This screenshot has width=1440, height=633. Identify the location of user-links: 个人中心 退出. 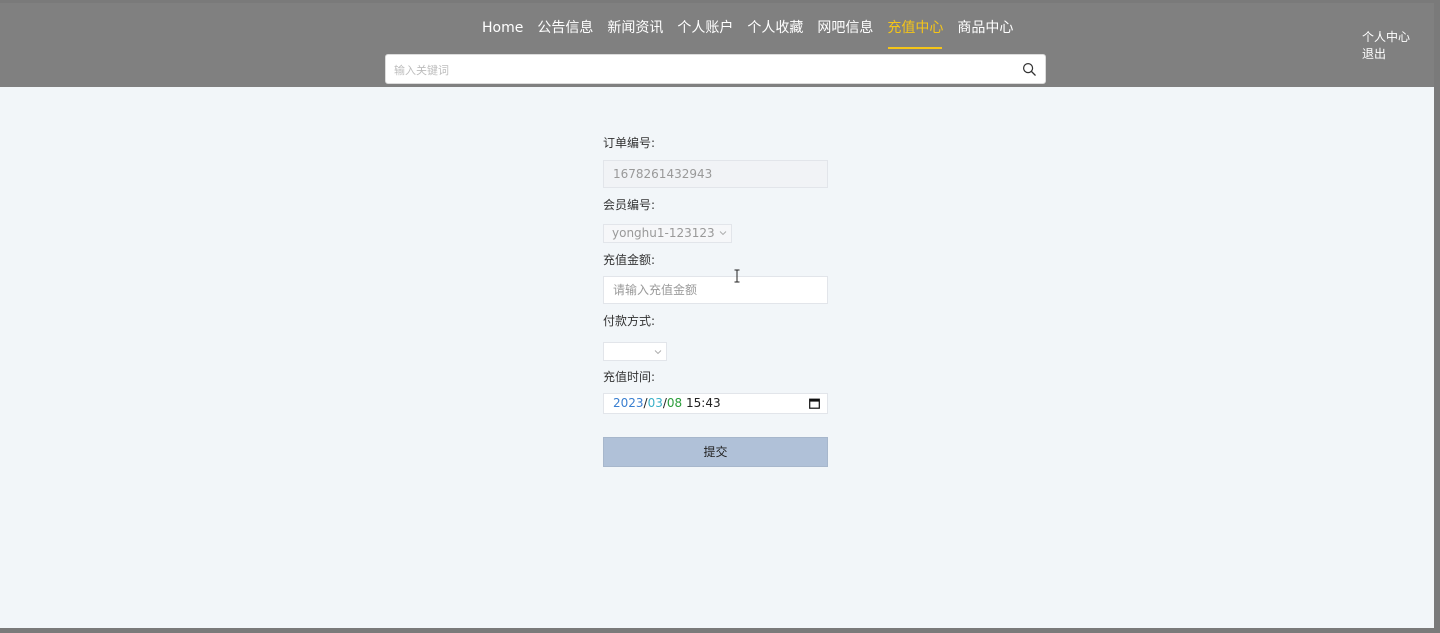
(1386, 46).